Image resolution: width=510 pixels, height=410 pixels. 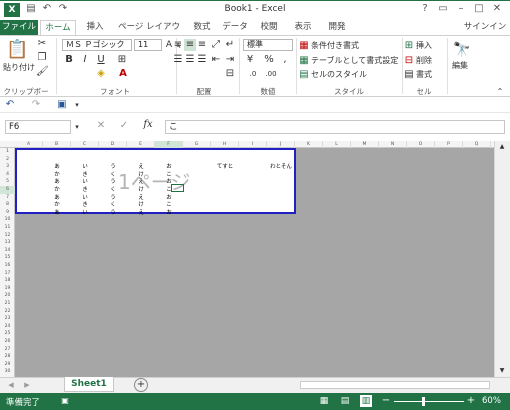 What do you see at coordinates (337, 27) in the screenshot?
I see `tab-developer: 開発` at bounding box center [337, 27].